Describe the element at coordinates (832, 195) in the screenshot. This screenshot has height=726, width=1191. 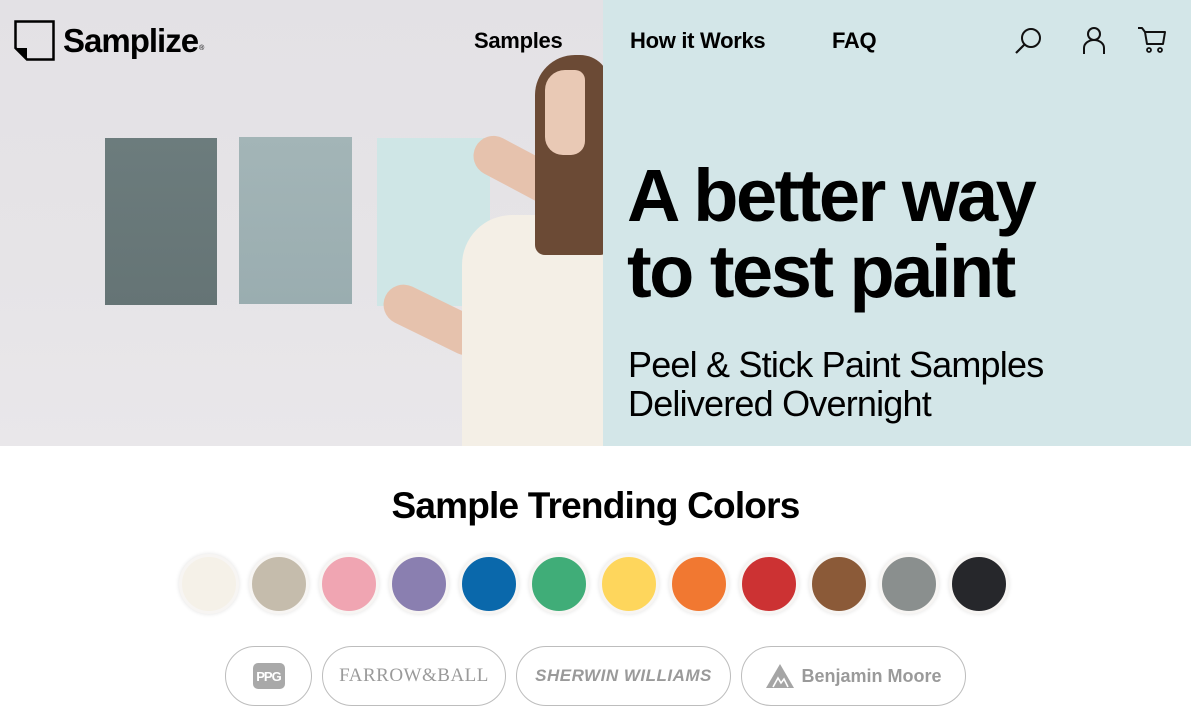
I see `headline-line: A better way` at that location.